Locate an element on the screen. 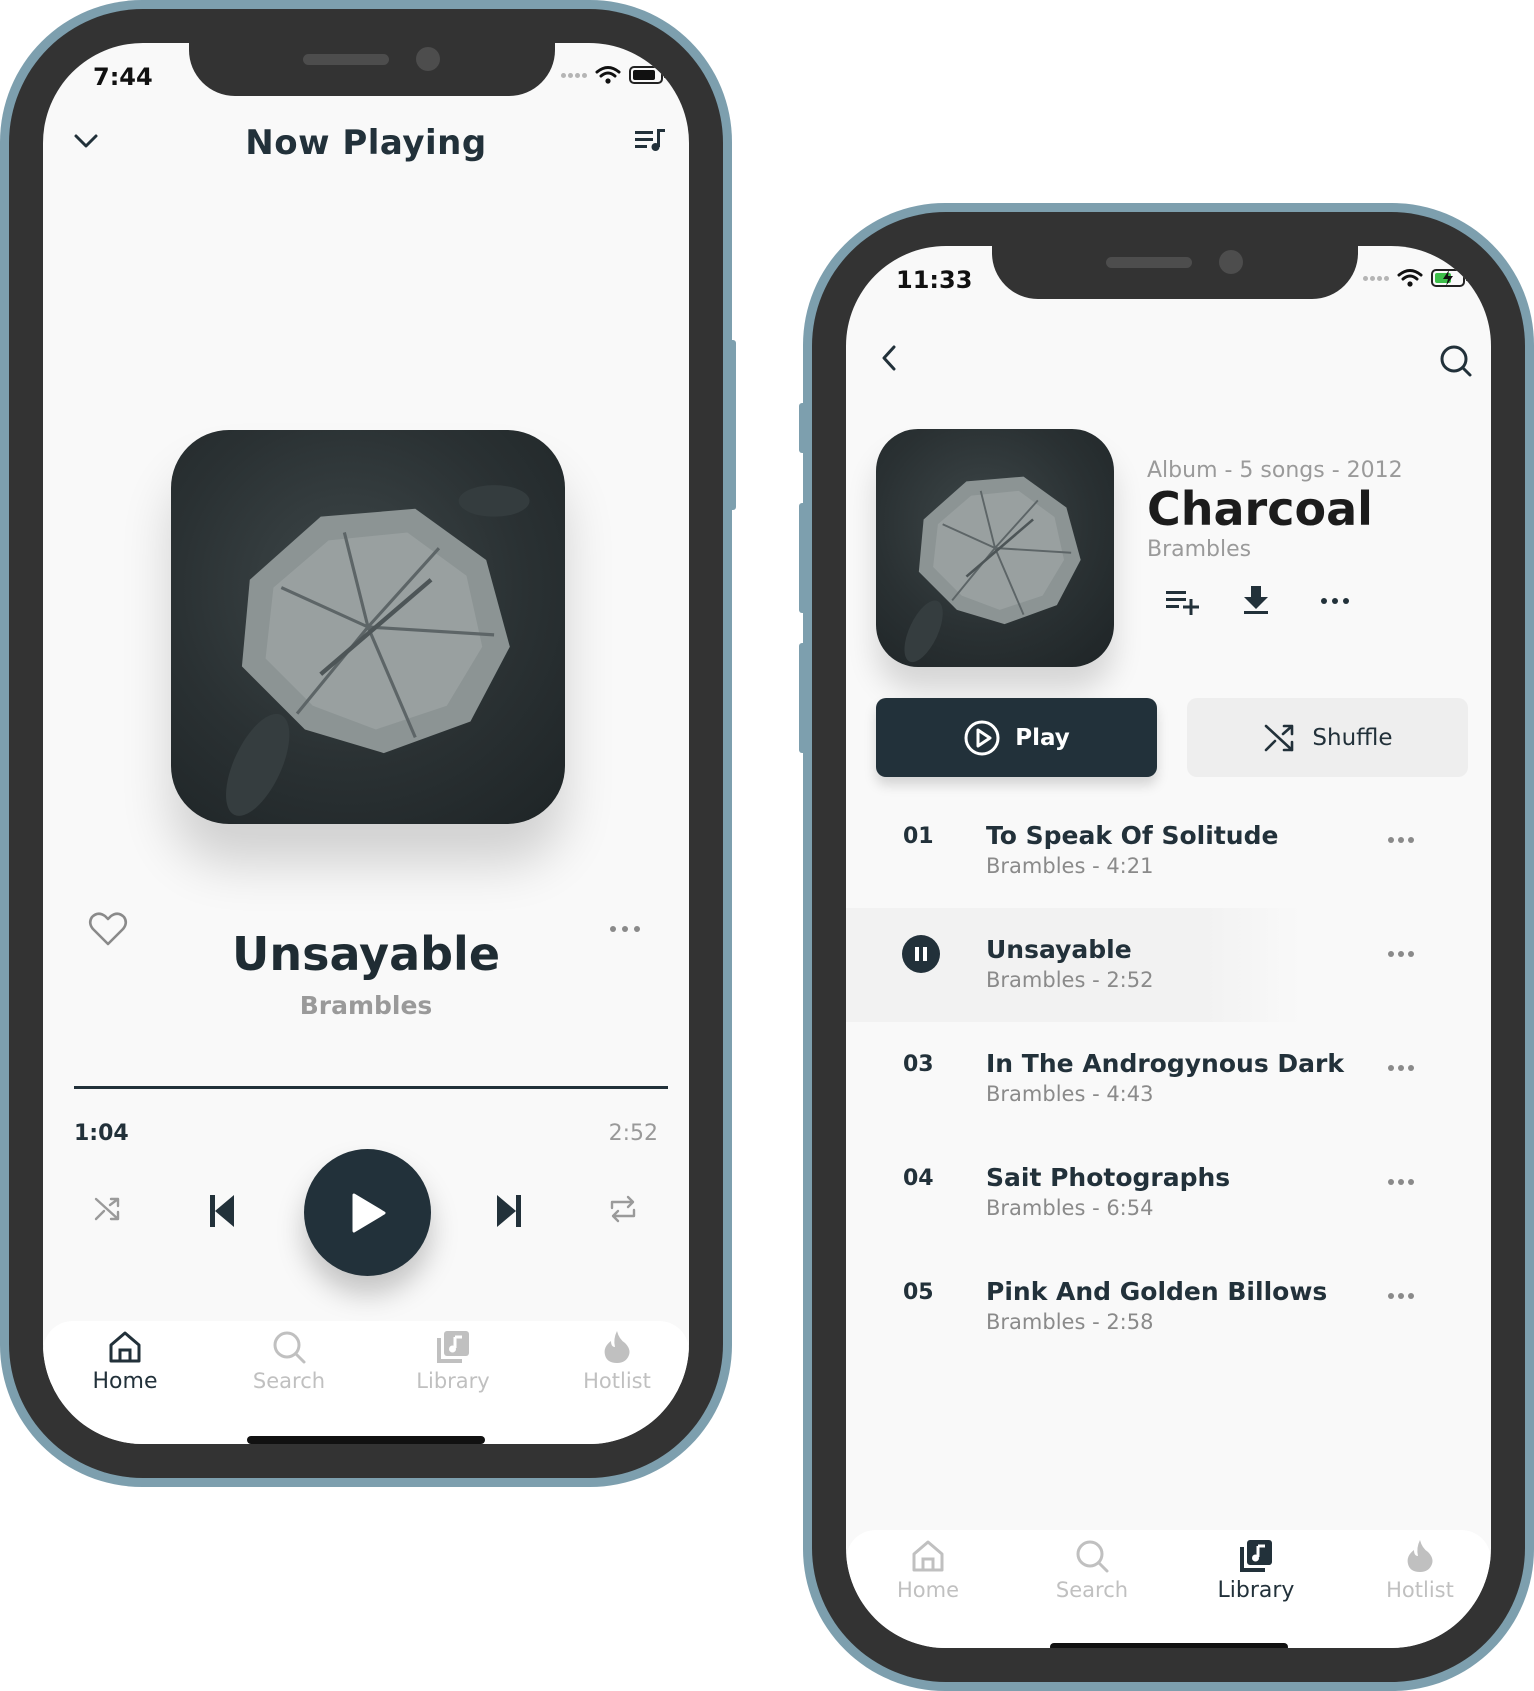  album-meta: Album - 5 songs - 2012 is located at coordinates (1275, 470).